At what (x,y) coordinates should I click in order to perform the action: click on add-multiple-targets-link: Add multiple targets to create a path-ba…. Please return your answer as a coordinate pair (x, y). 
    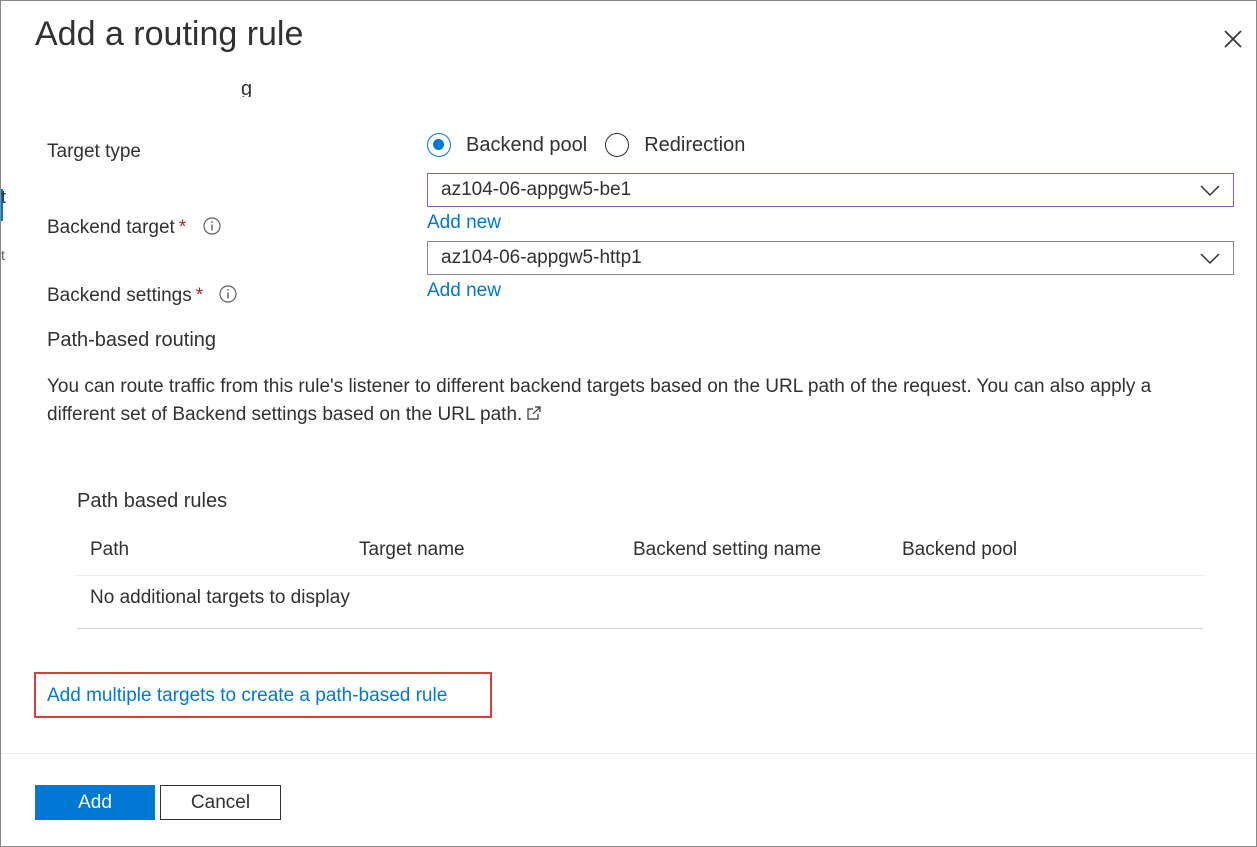
    Looking at the image, I should click on (247, 696).